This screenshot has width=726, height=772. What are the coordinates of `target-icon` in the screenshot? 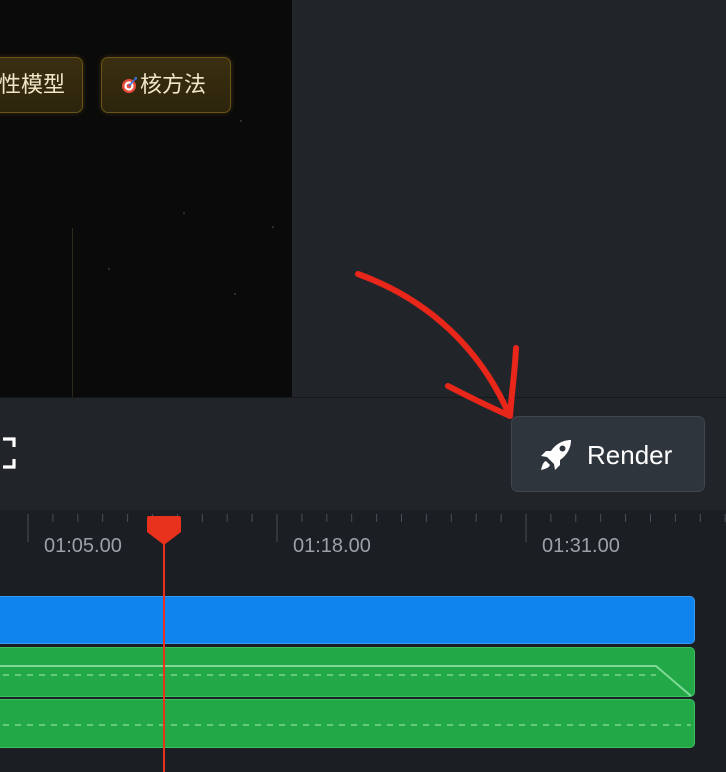 It's located at (129, 85).